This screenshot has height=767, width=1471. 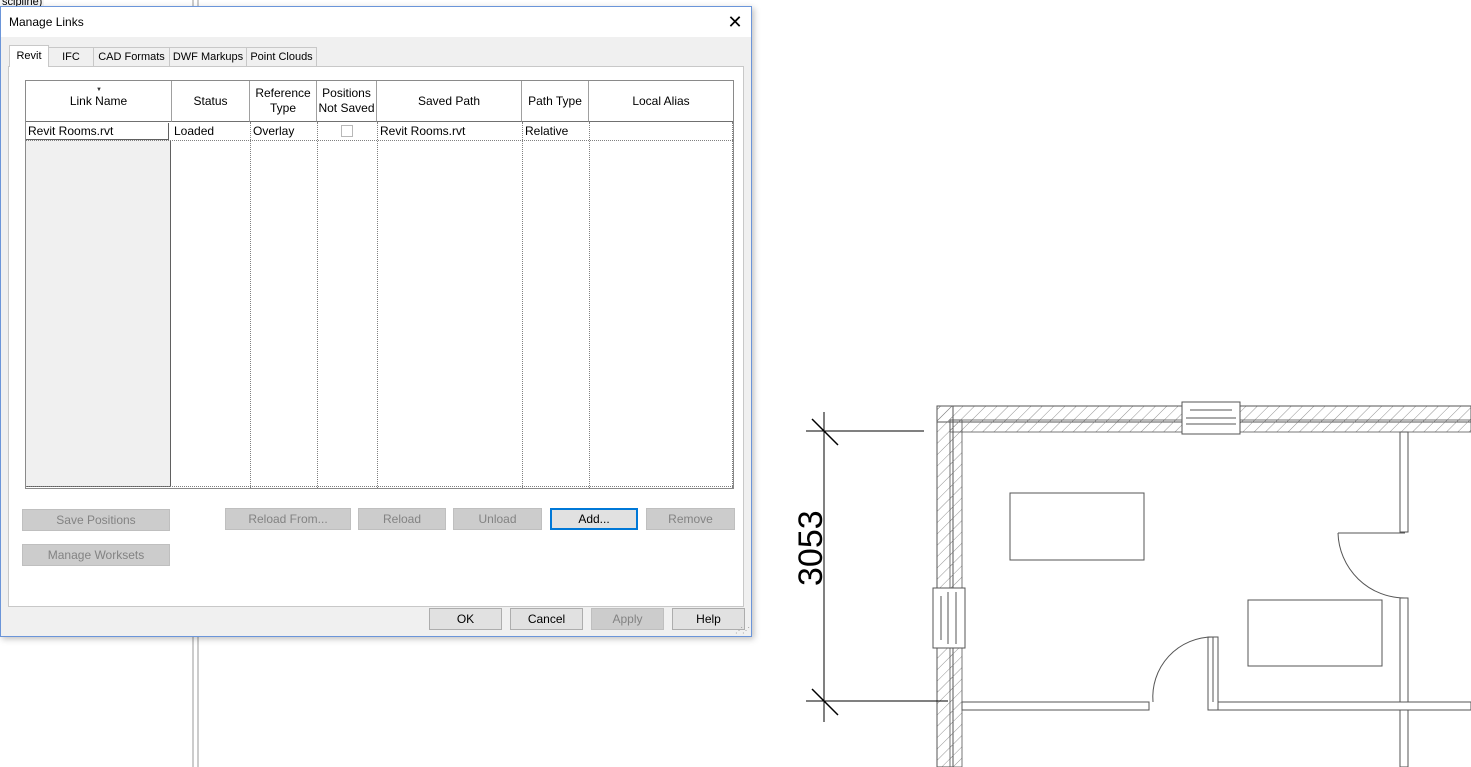 I want to click on tab-dwf-markups: DWF Markups, so click(x=208, y=56).